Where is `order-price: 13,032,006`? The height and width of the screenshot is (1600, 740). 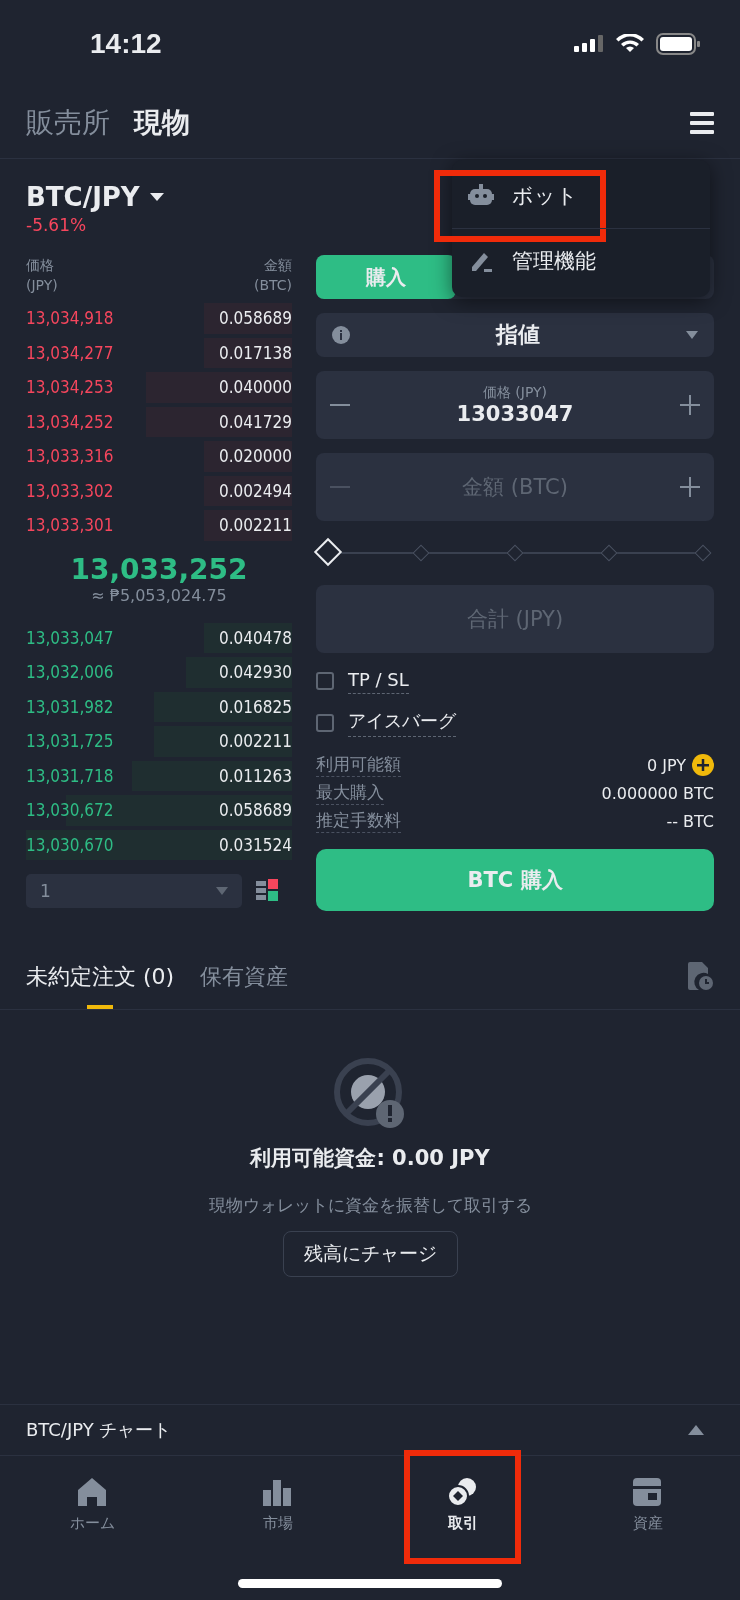
order-price: 13,032,006 is located at coordinates (70, 672).